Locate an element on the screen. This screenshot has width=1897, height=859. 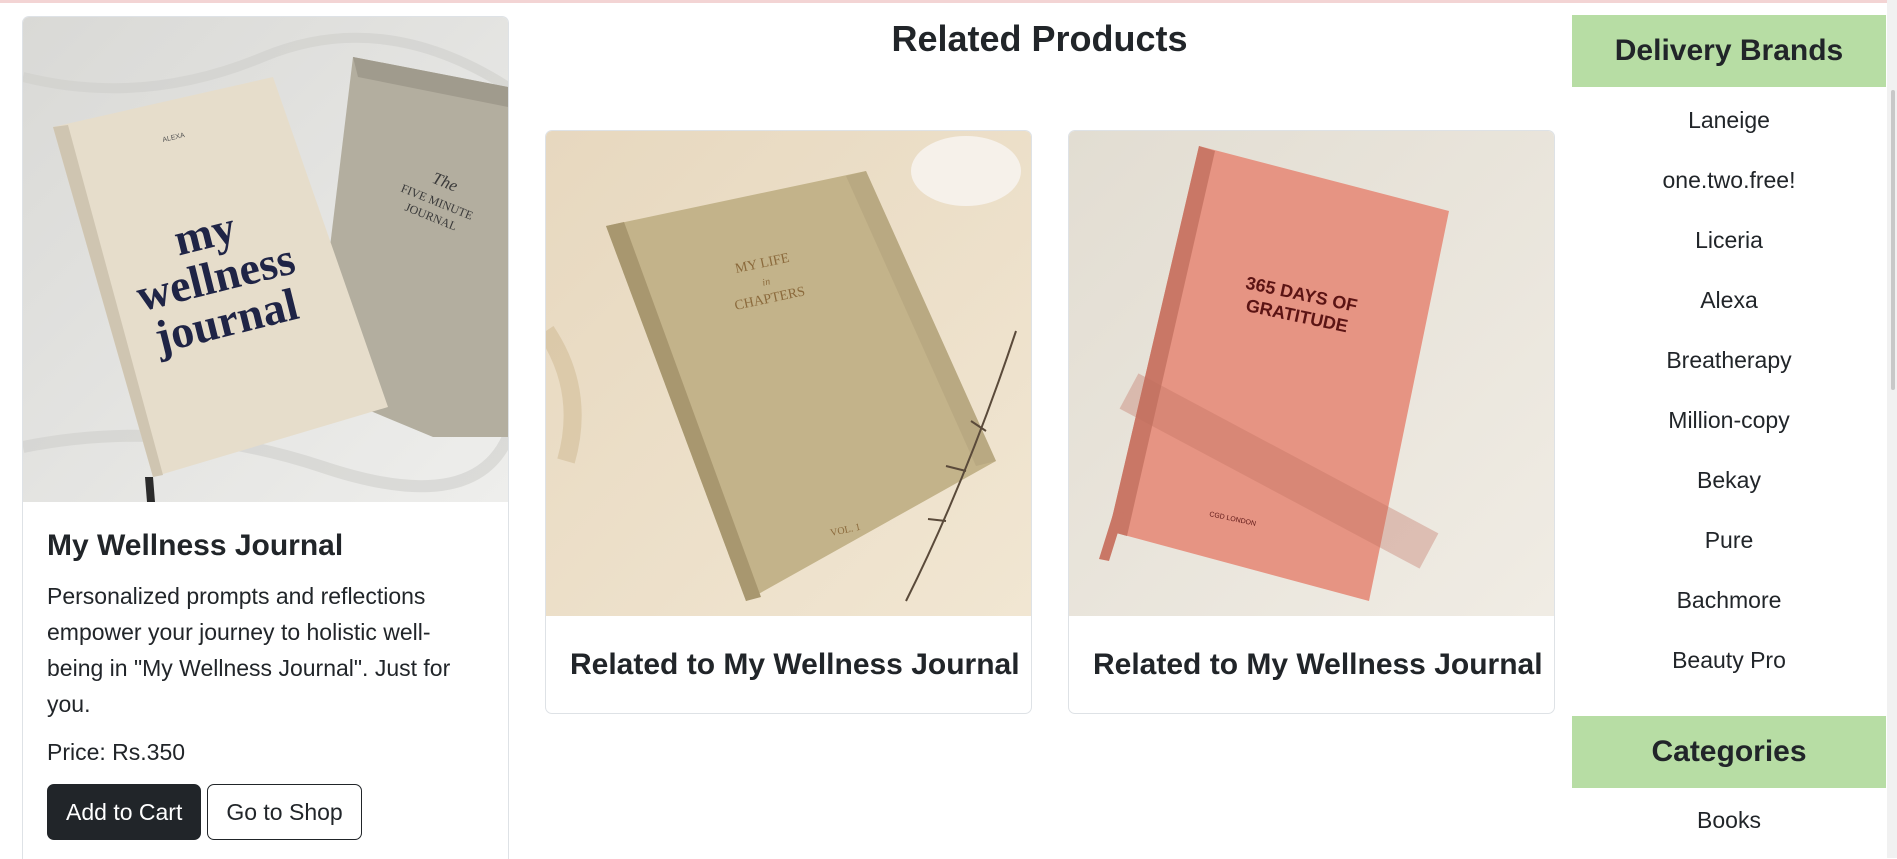
brand-item: Breatherapy is located at coordinates (1729, 360).